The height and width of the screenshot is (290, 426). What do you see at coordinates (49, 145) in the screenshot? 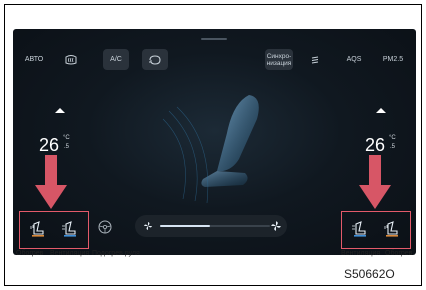
I see `left-temp-value: 26` at bounding box center [49, 145].